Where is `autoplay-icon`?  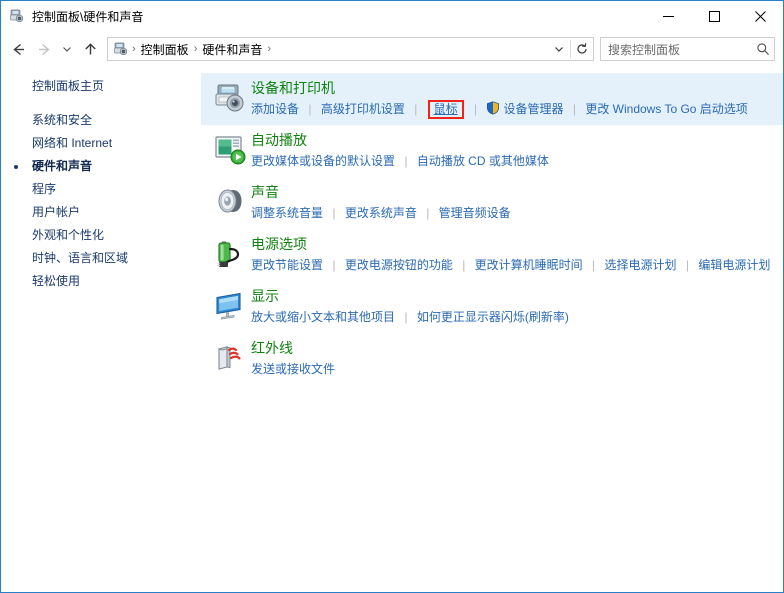
autoplay-icon is located at coordinates (230, 149).